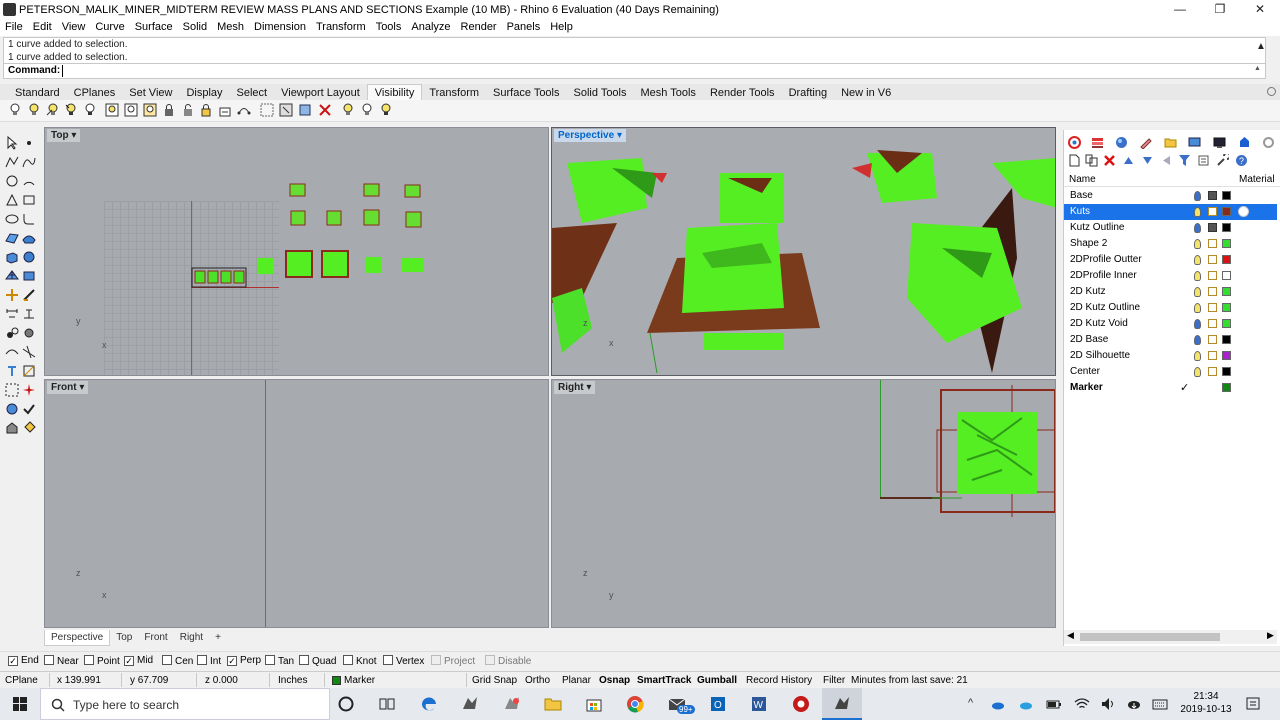 The height and width of the screenshot is (720, 1280). What do you see at coordinates (109, 27) in the screenshot?
I see `menu-curve: Curve` at bounding box center [109, 27].